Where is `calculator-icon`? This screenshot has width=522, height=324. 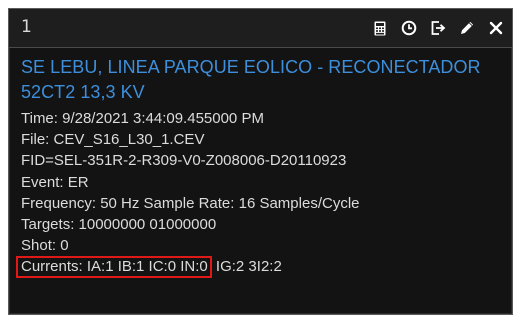
calculator-icon is located at coordinates (380, 28).